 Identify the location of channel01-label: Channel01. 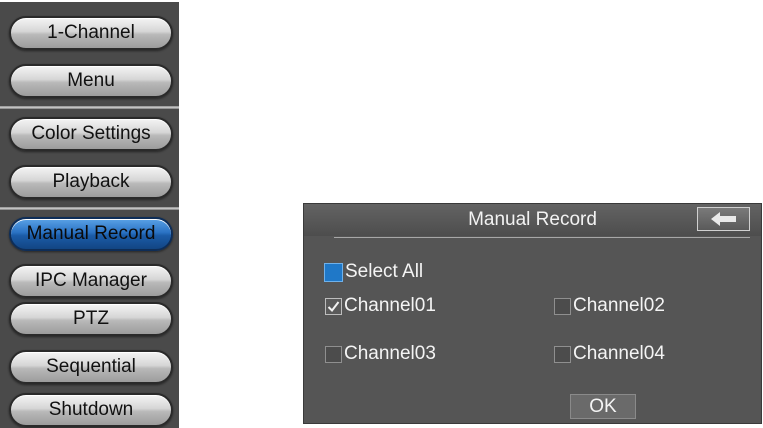
(390, 305).